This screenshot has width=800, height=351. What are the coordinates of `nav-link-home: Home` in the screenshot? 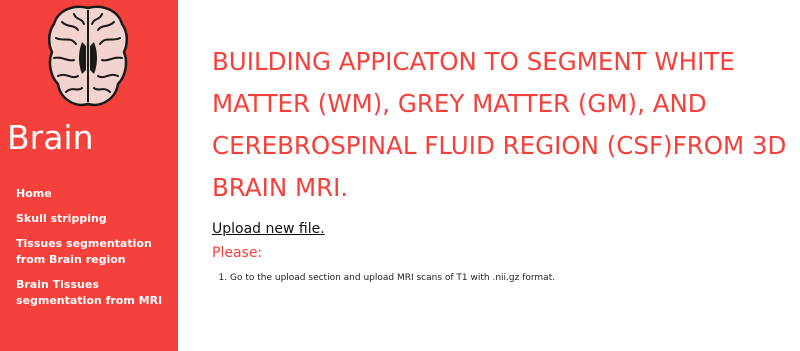 It's located at (95, 194).